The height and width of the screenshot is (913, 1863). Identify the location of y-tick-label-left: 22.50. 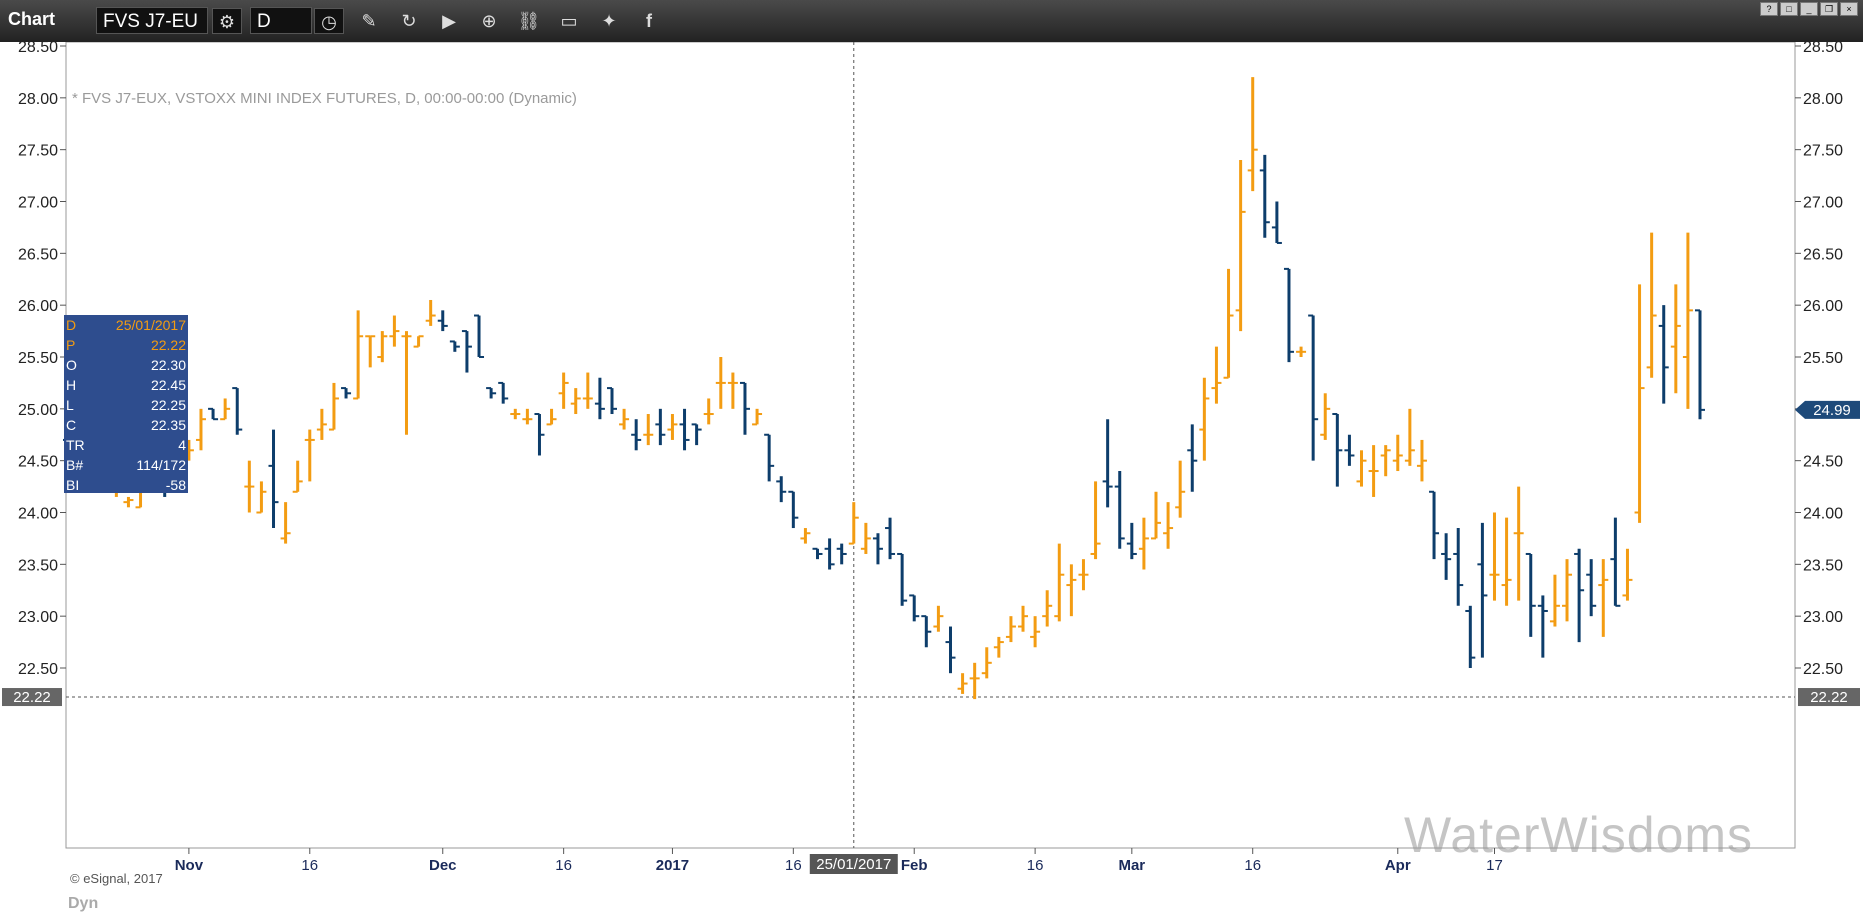
(38, 669).